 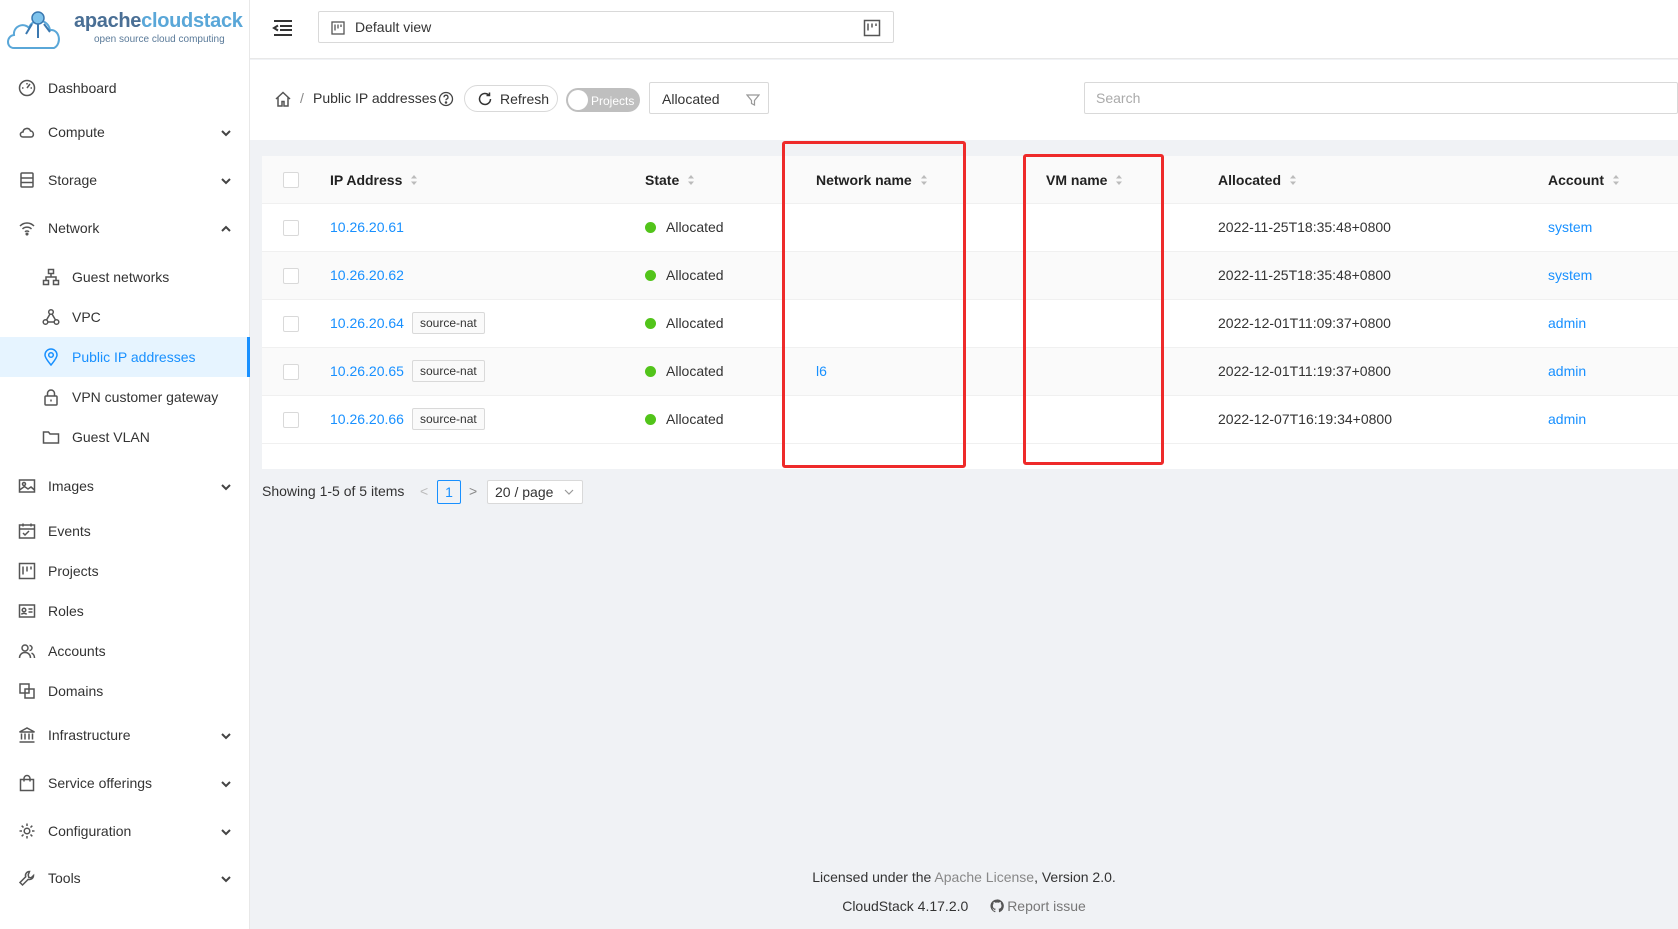 I want to click on ip-address-link: 10.26.20.66, so click(x=367, y=419).